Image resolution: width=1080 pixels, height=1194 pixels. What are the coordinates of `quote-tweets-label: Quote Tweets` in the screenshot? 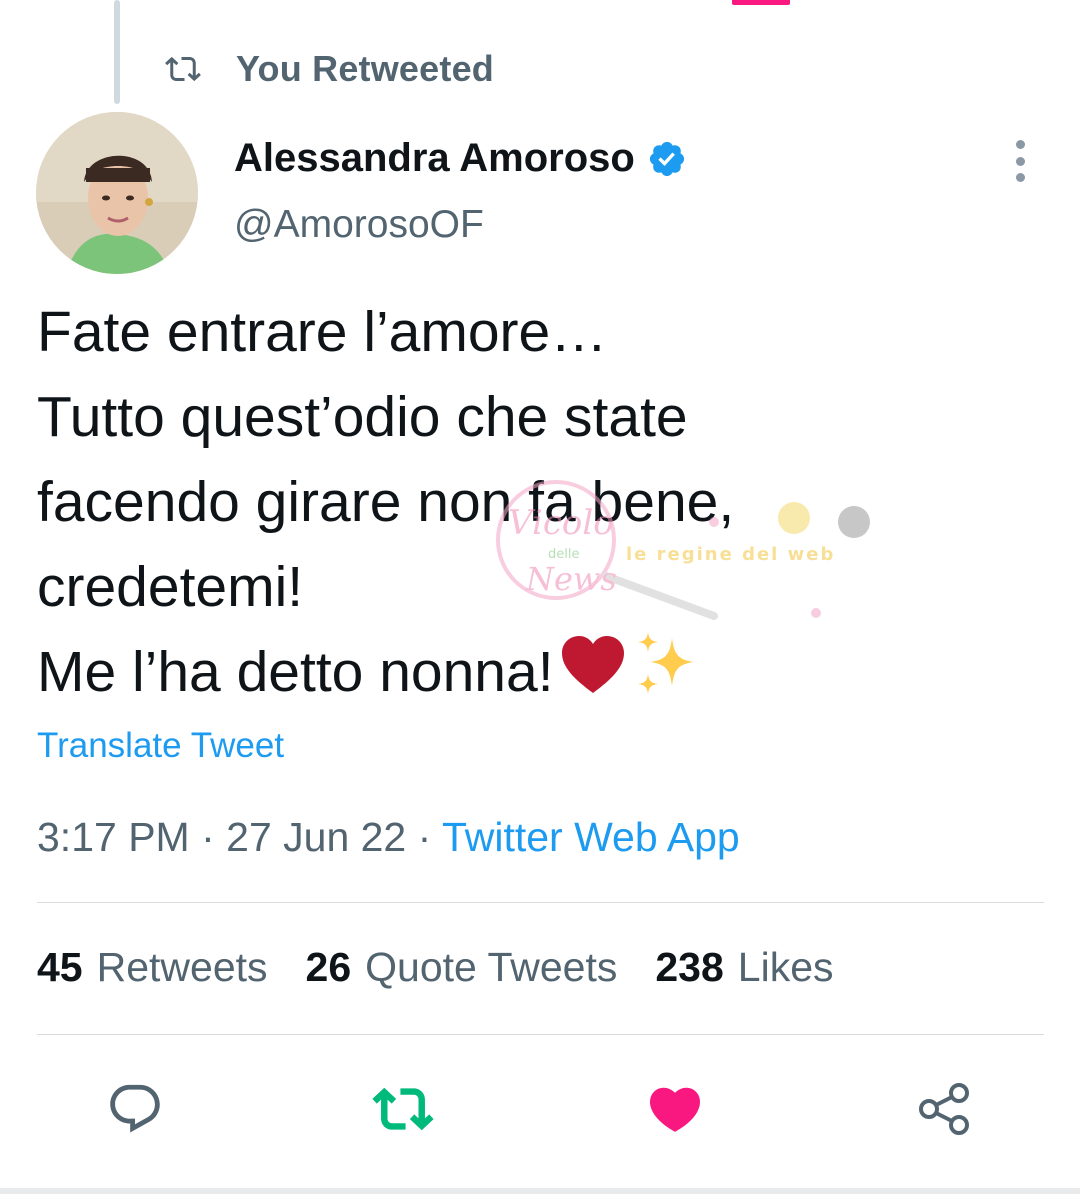 It's located at (491, 967).